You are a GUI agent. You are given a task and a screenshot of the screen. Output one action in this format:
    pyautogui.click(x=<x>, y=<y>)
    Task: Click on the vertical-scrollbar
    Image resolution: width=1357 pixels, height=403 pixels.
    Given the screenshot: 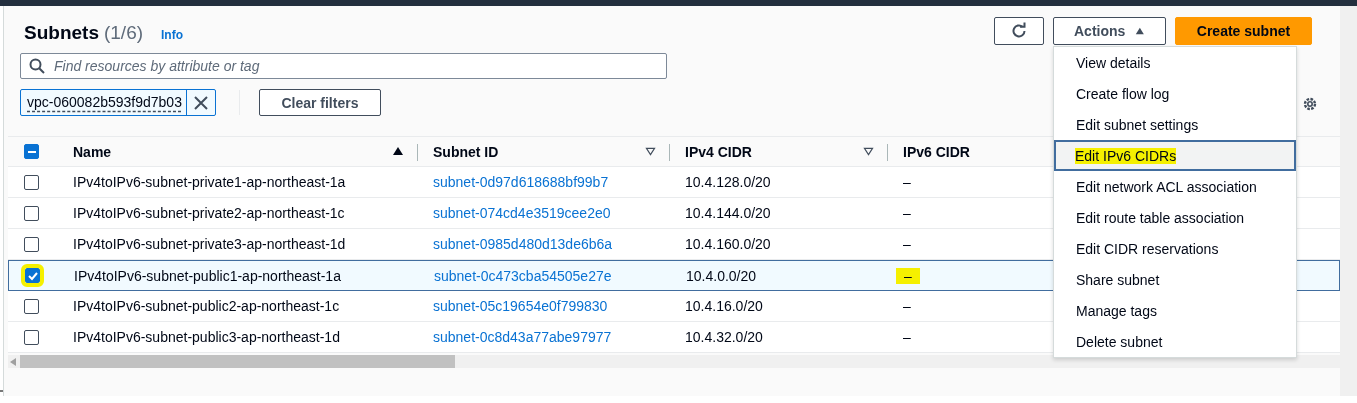 What is the action you would take?
    pyautogui.click(x=1348, y=201)
    